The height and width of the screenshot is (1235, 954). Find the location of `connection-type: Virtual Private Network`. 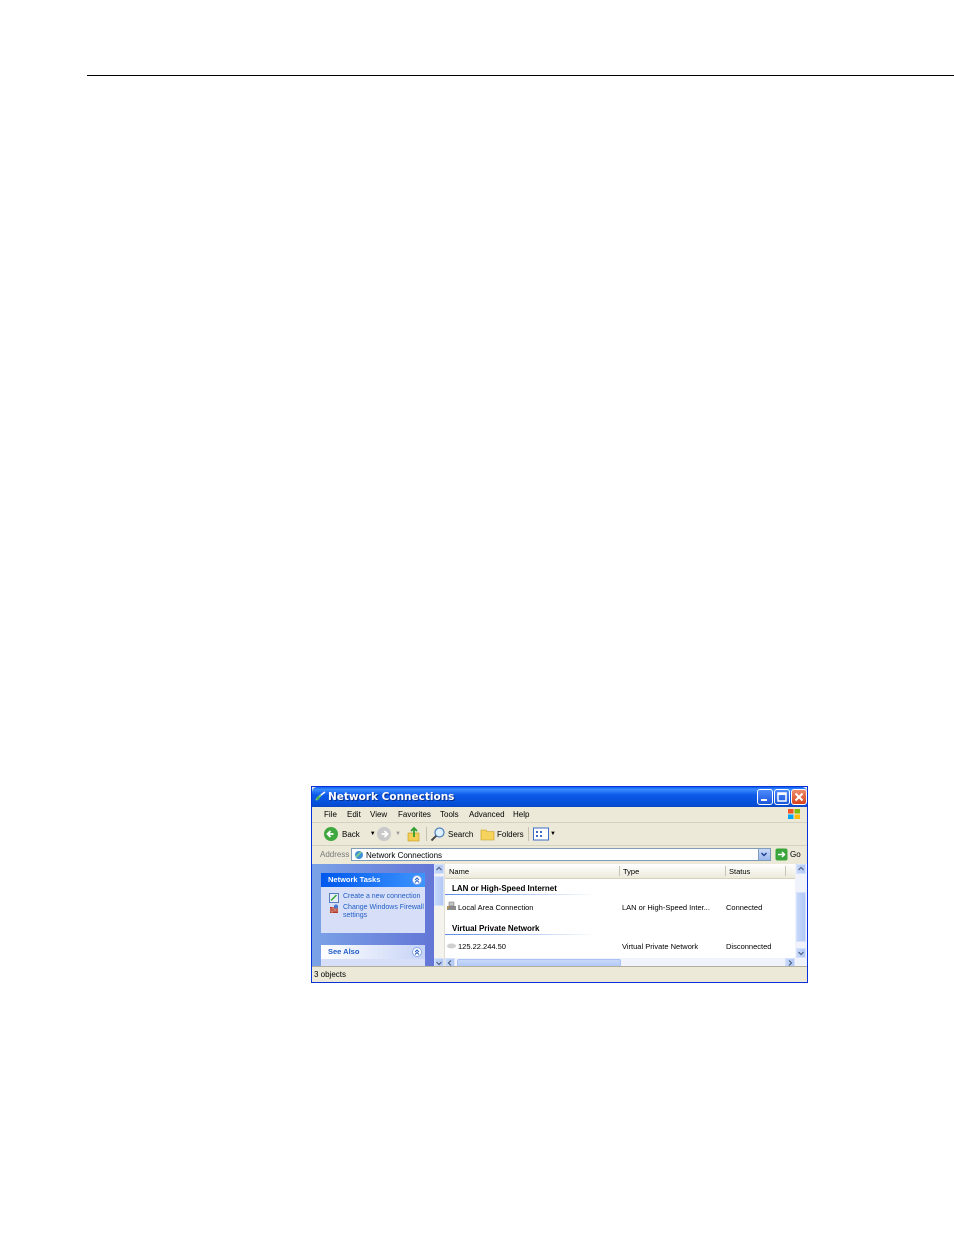

connection-type: Virtual Private Network is located at coordinates (660, 946).